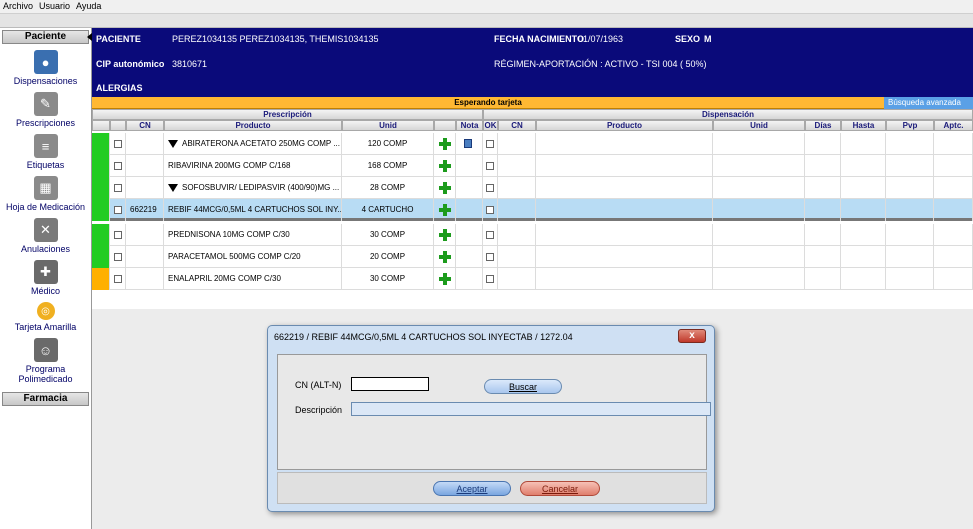 The height and width of the screenshot is (529, 973). I want to click on sidebar-item-etiquetas: ≡ Etiquetas, so click(45, 152).